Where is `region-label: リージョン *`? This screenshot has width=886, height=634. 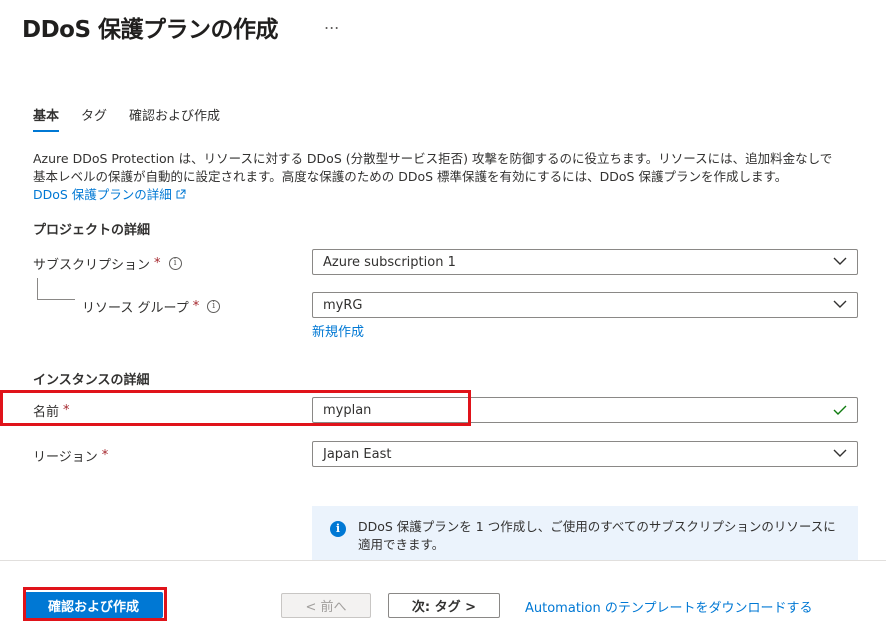
region-label: リージョン * is located at coordinates (70, 455).